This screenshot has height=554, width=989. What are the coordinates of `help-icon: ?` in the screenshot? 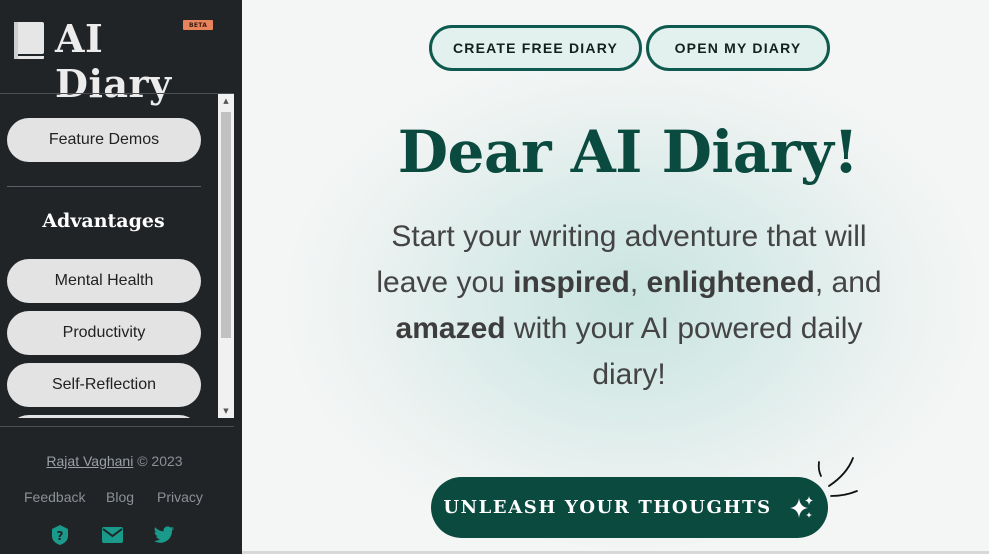 It's located at (60, 535).